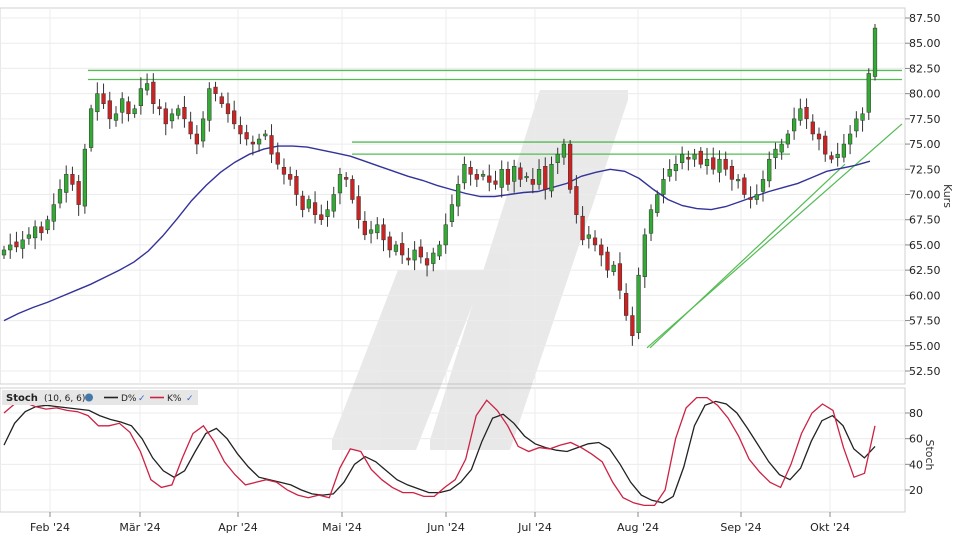 The height and width of the screenshot is (540, 960). I want to click on x-tick-label: Mär '24, so click(139, 527).